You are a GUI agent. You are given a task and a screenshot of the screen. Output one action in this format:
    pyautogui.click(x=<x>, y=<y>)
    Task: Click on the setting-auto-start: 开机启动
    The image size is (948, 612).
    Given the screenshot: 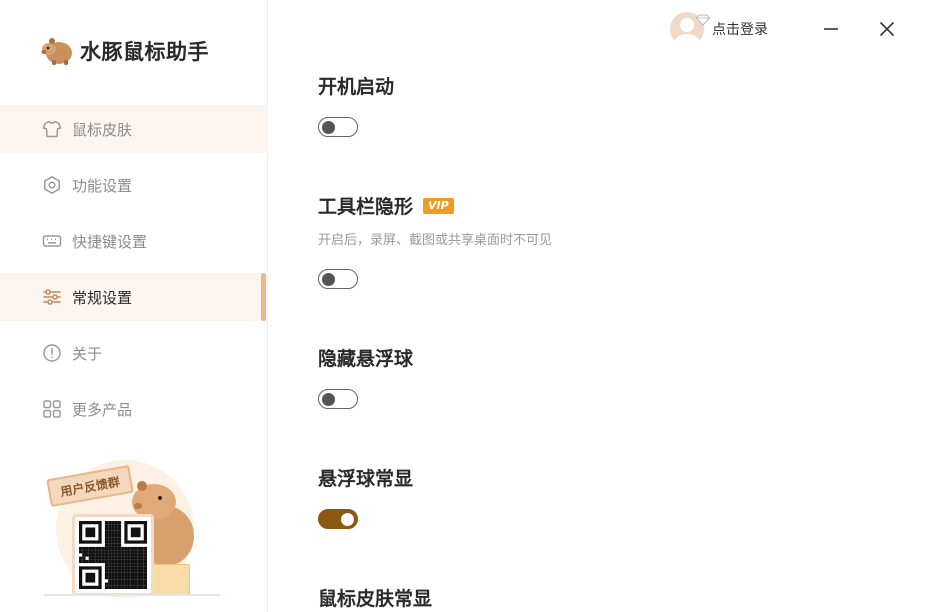 What is the action you would take?
    pyautogui.click(x=356, y=85)
    